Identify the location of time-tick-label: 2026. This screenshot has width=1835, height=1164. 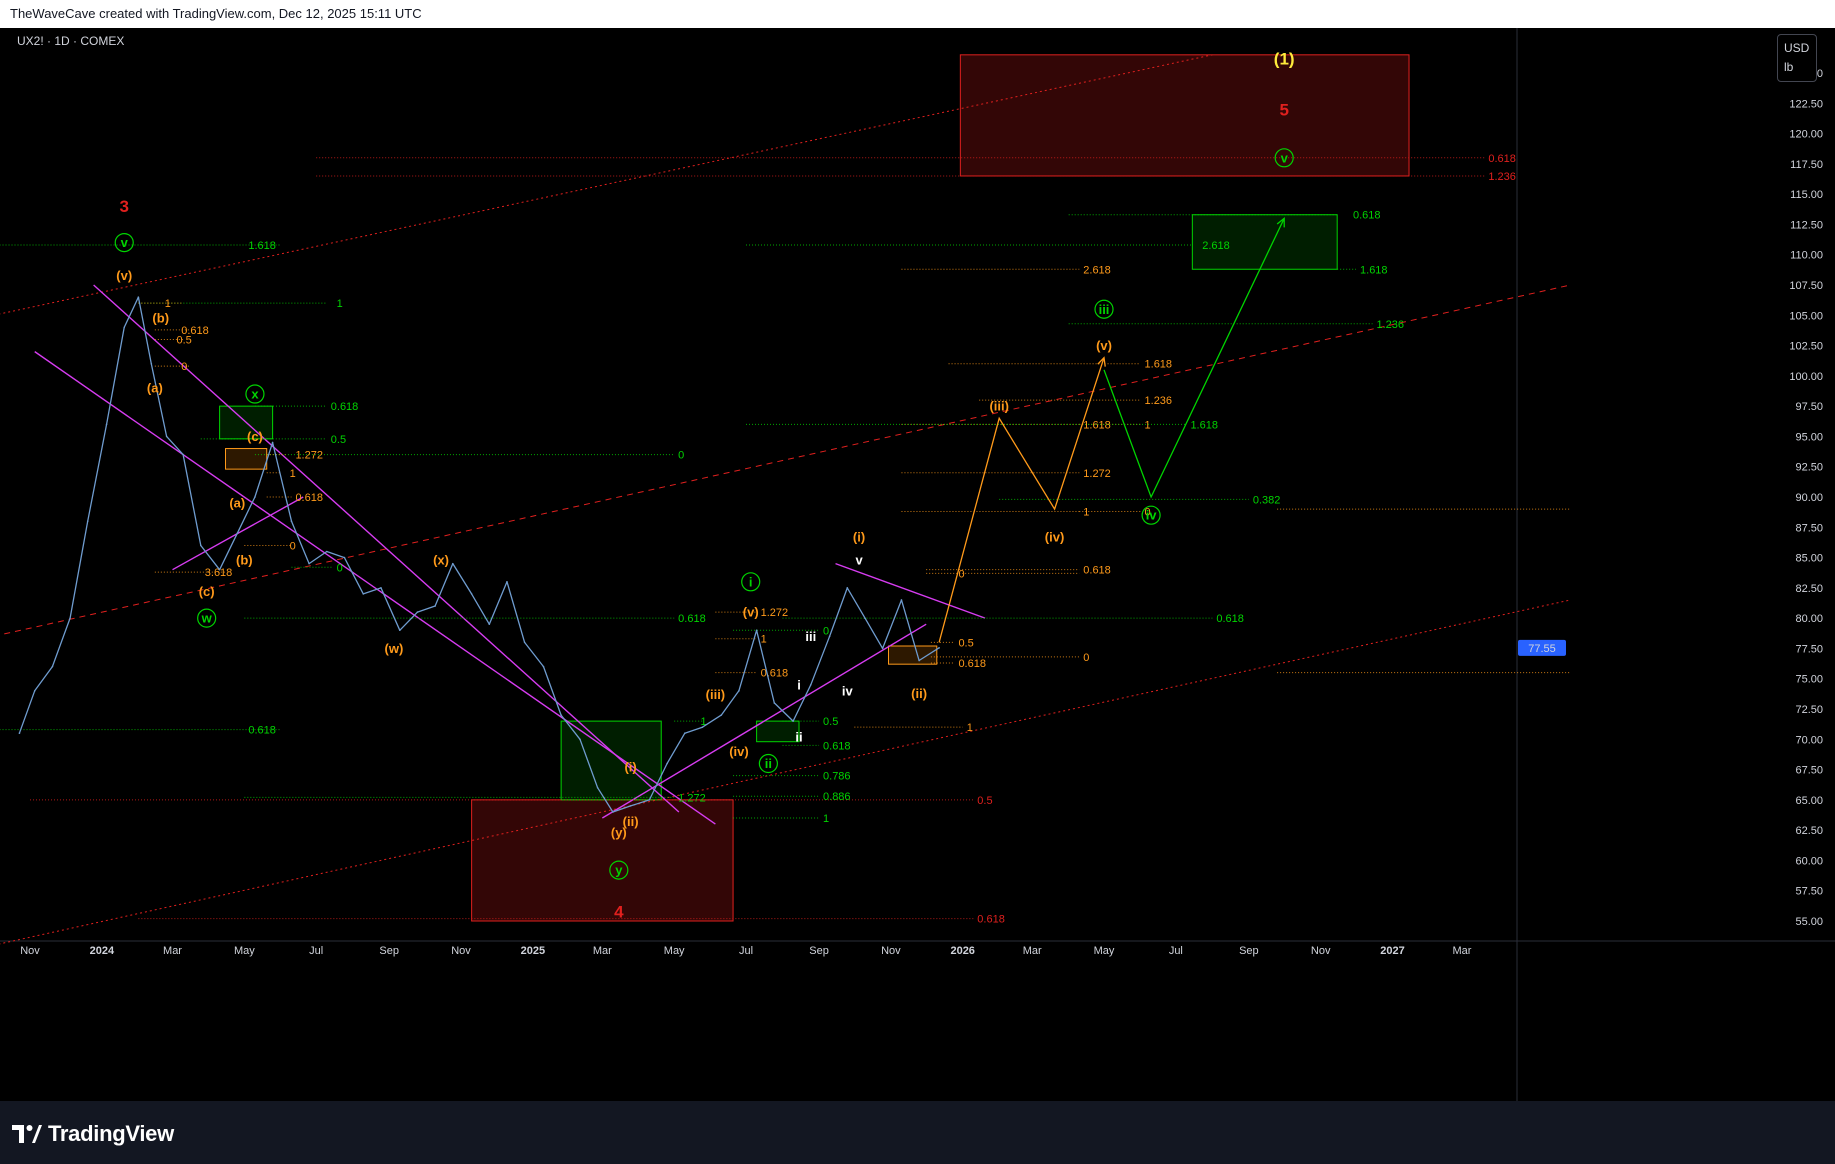
(962, 951).